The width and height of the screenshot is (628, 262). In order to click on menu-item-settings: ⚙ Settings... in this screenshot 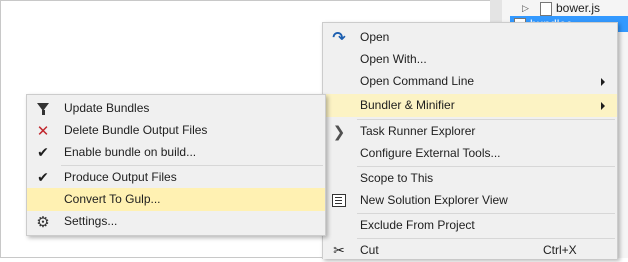, I will do `click(176, 221)`.